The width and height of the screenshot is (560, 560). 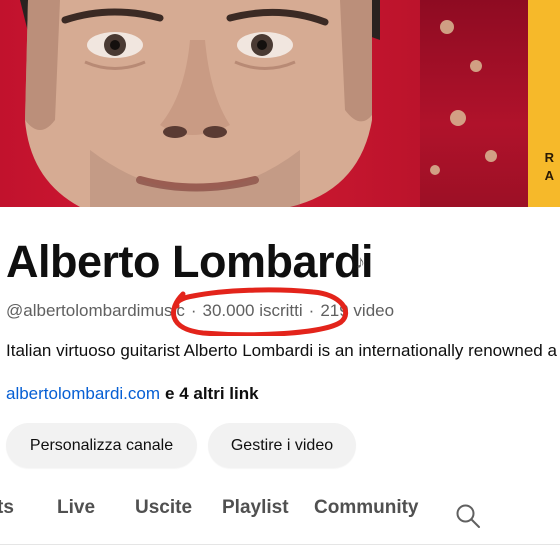 What do you see at coordinates (163, 508) in the screenshot?
I see `tab-releases: Uscite` at bounding box center [163, 508].